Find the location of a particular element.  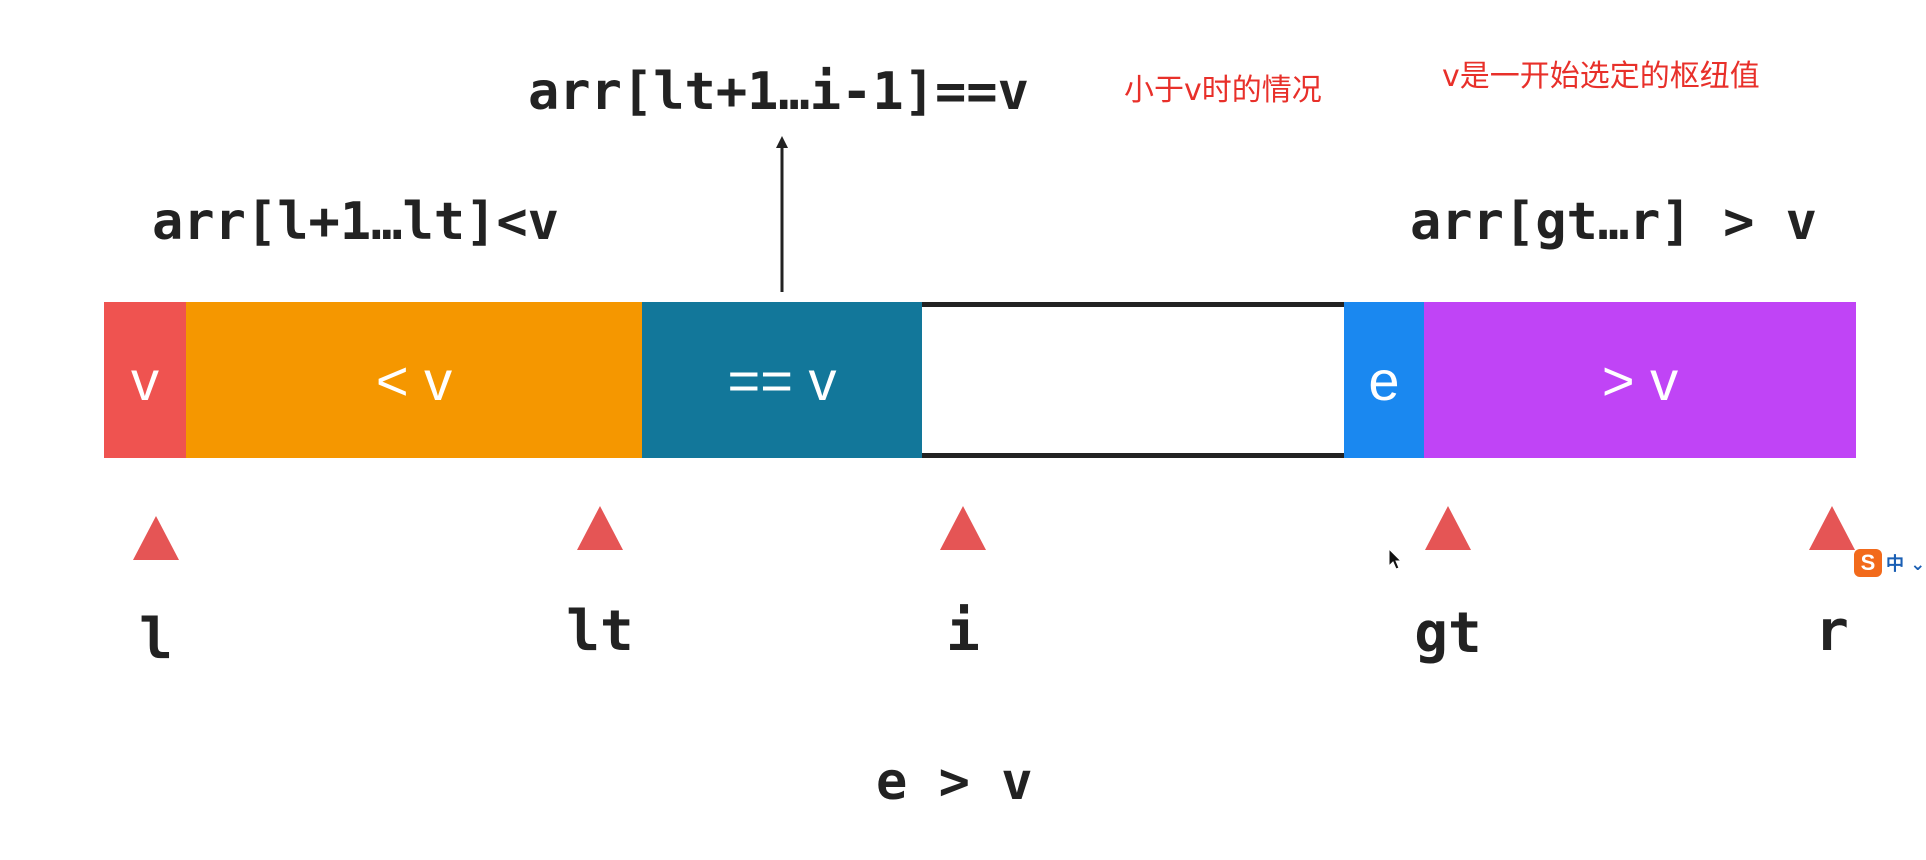

pointer-i-label: i is located at coordinates (963, 631).